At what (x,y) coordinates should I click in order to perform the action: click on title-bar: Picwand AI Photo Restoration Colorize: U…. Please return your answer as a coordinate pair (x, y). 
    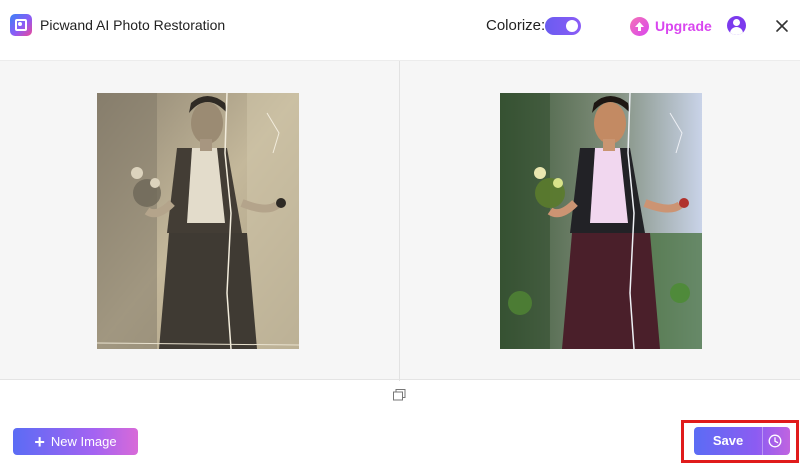
    Looking at the image, I should click on (400, 26).